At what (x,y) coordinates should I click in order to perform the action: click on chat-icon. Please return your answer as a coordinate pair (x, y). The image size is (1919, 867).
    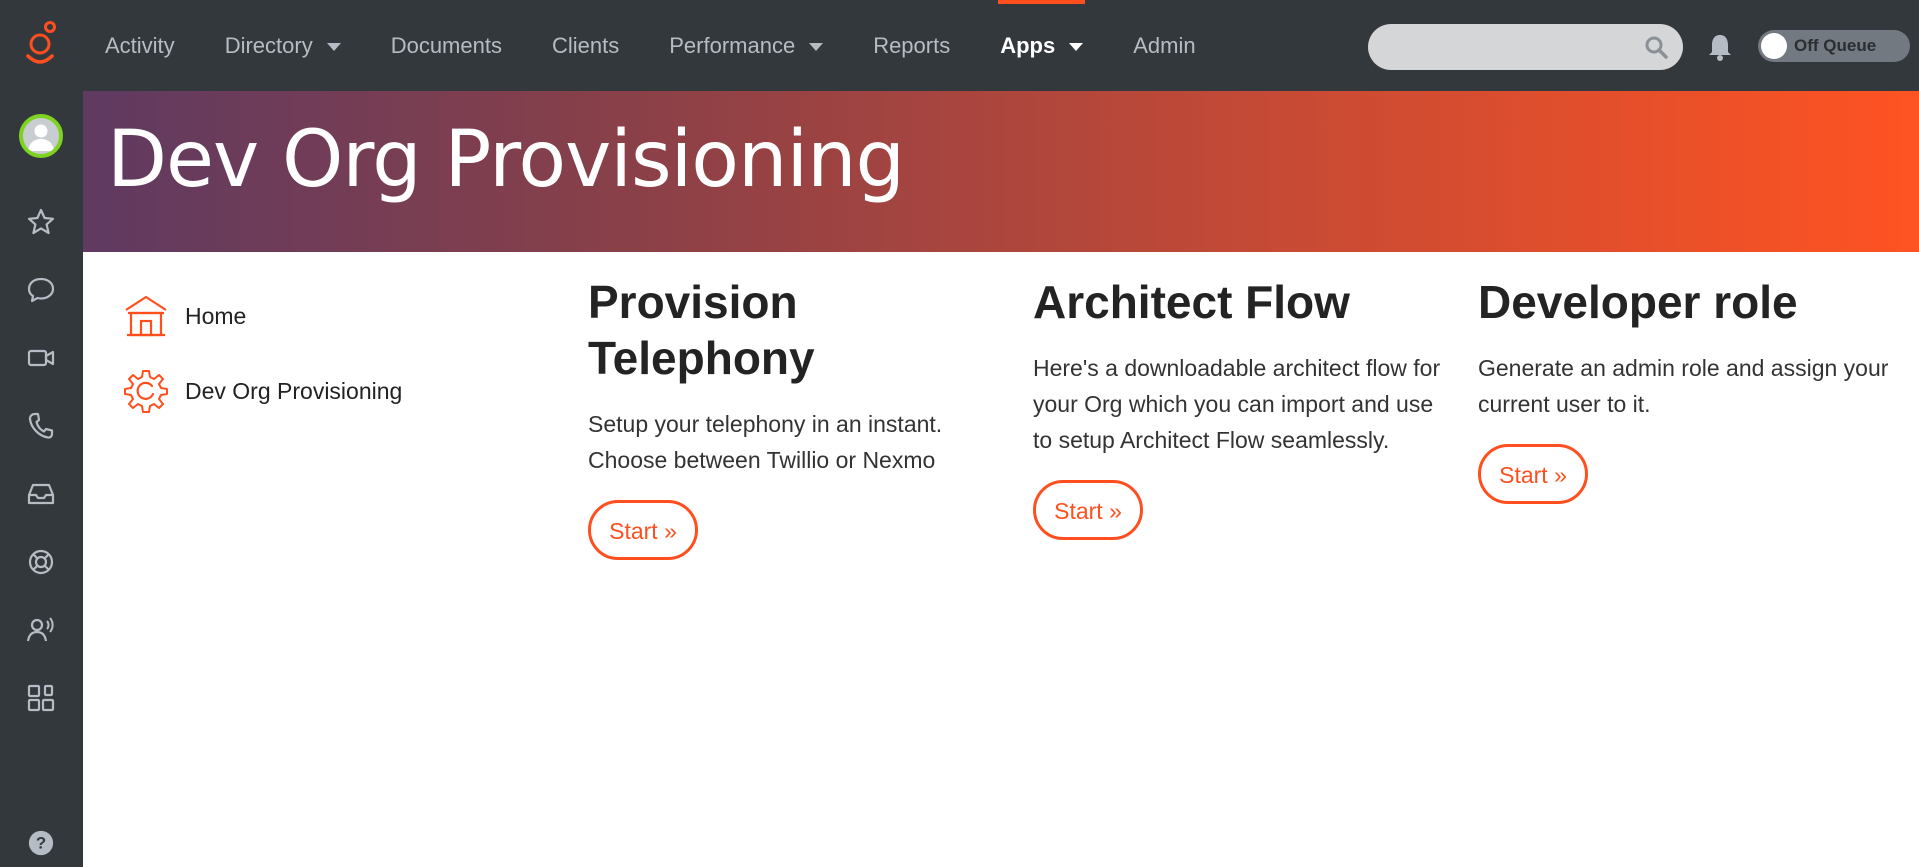
    Looking at the image, I should click on (41, 290).